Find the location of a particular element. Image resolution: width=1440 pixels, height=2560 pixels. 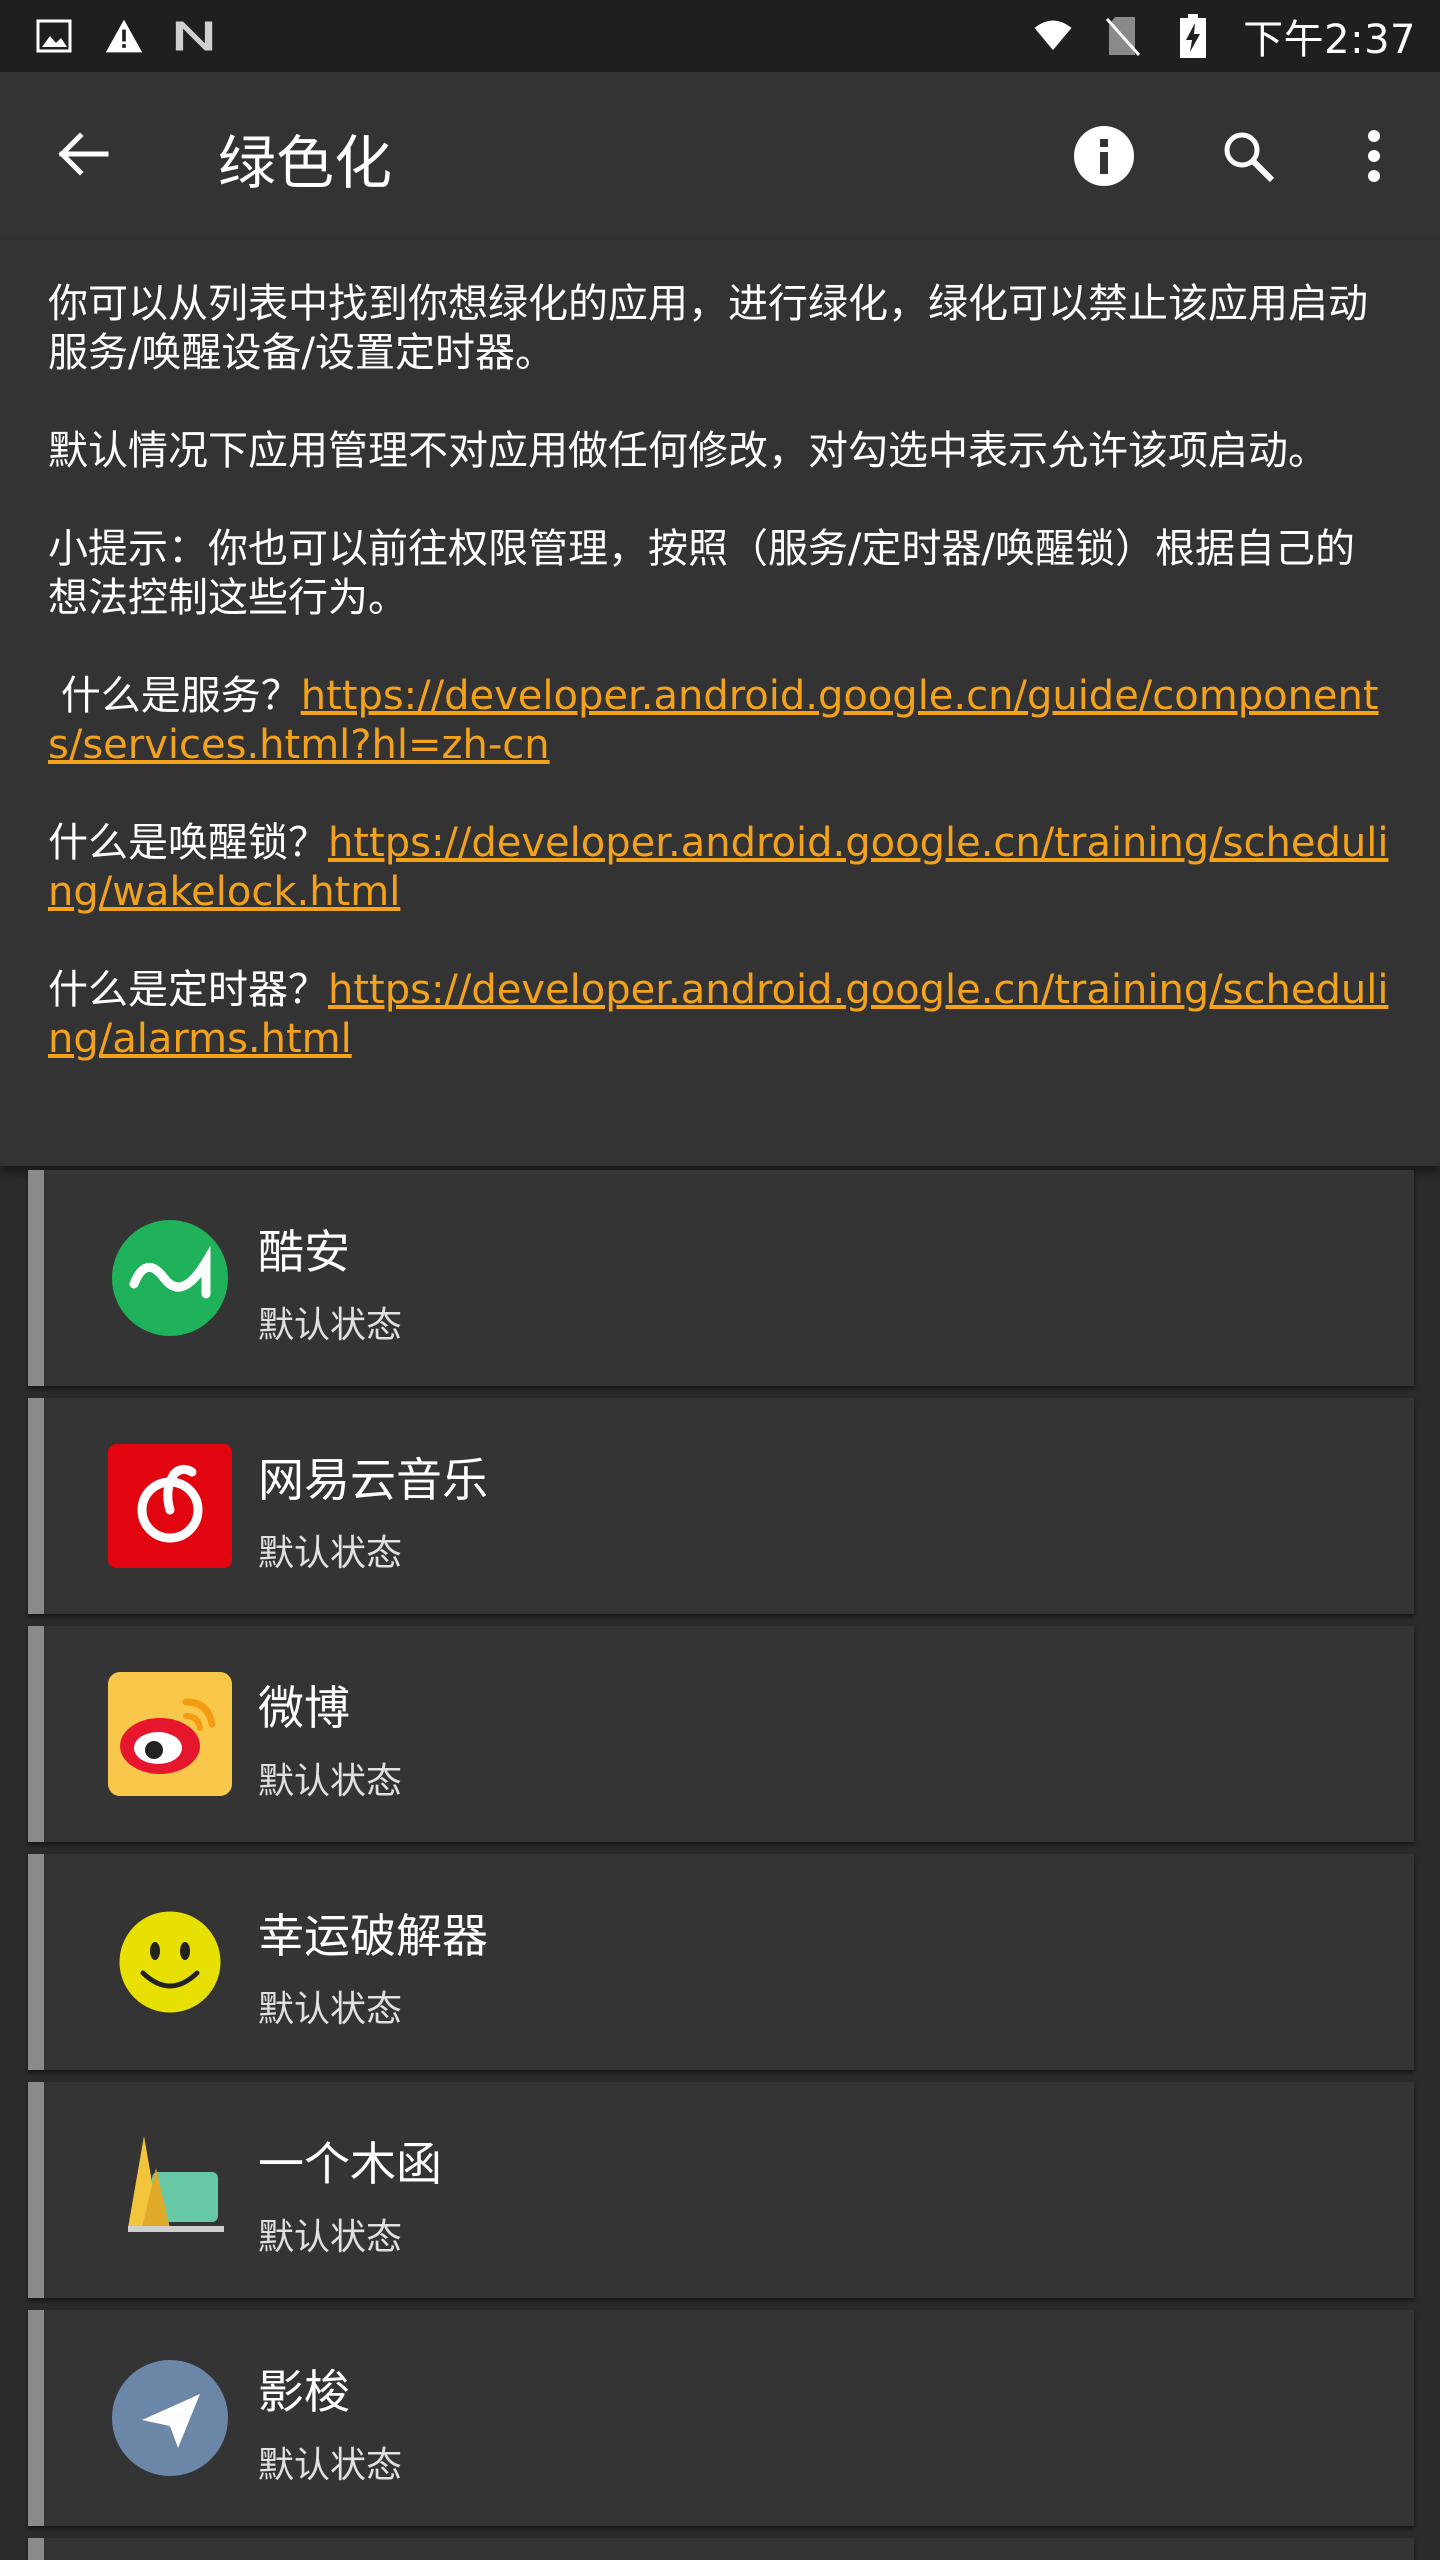

status-time: 下午2:37 is located at coordinates (1329, 40).